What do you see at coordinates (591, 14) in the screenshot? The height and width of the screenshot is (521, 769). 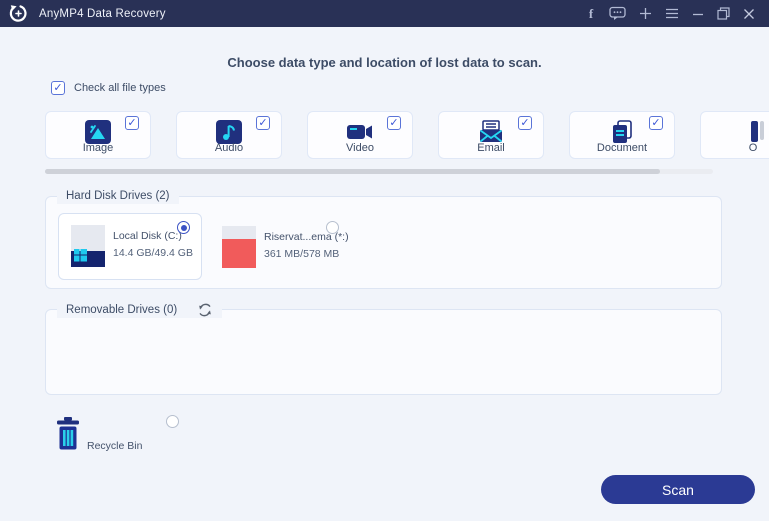 I see `facebook-icon: f` at bounding box center [591, 14].